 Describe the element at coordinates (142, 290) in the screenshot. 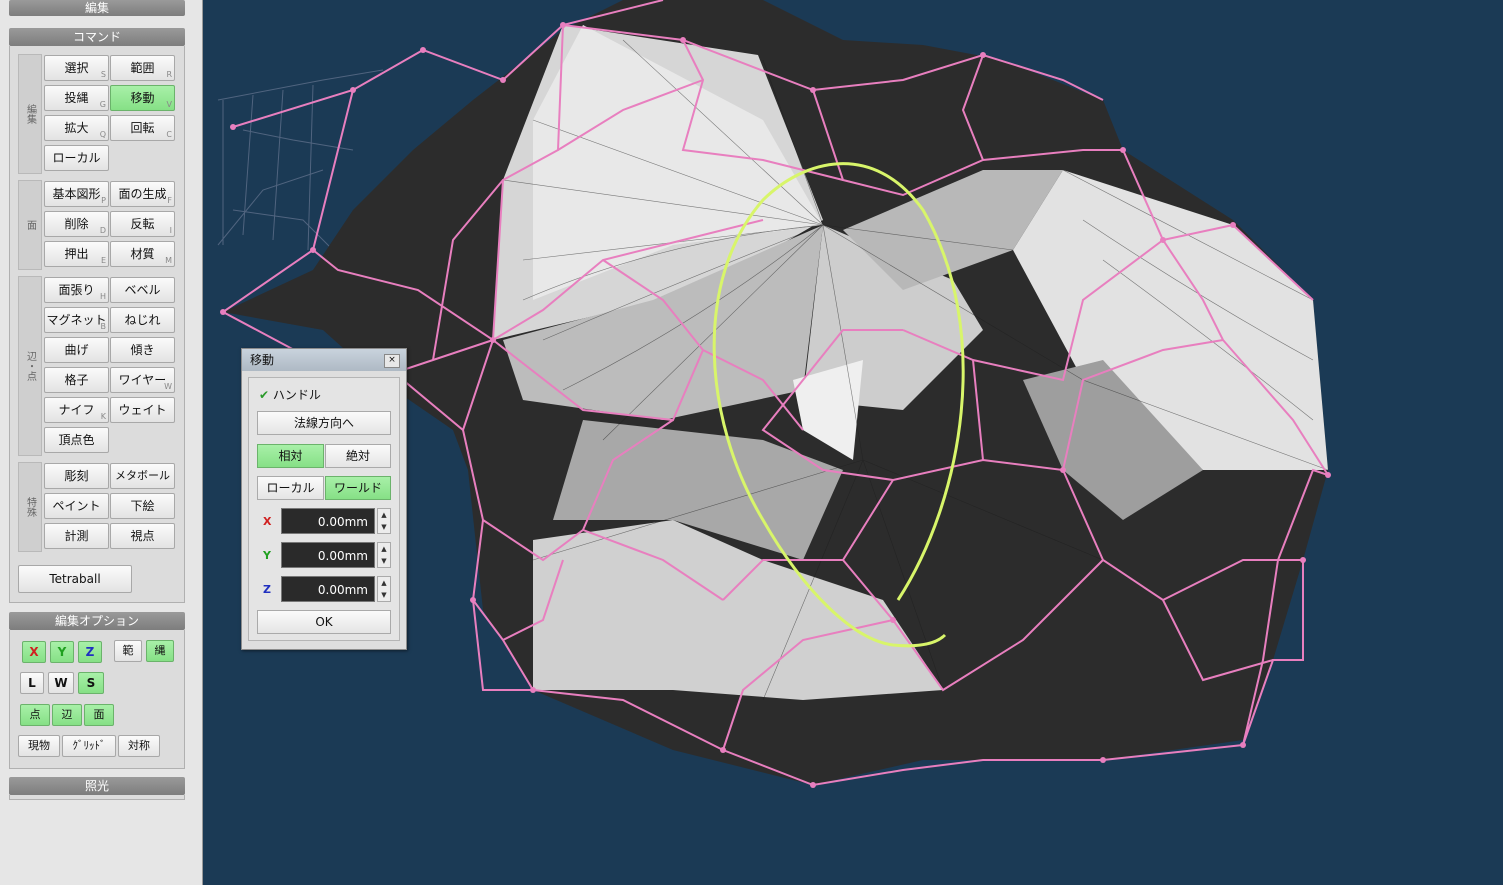

I see `bevel-button: ベベル` at that location.